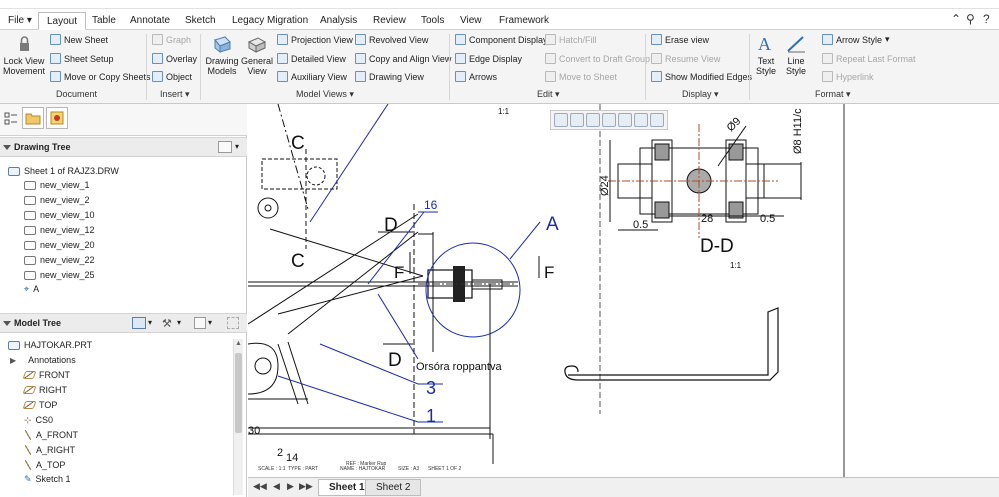  Describe the element at coordinates (123, 323) in the screenshot. I see `model-tree-header: Model Tree ▾ ⚒ ▾ ▾` at that location.